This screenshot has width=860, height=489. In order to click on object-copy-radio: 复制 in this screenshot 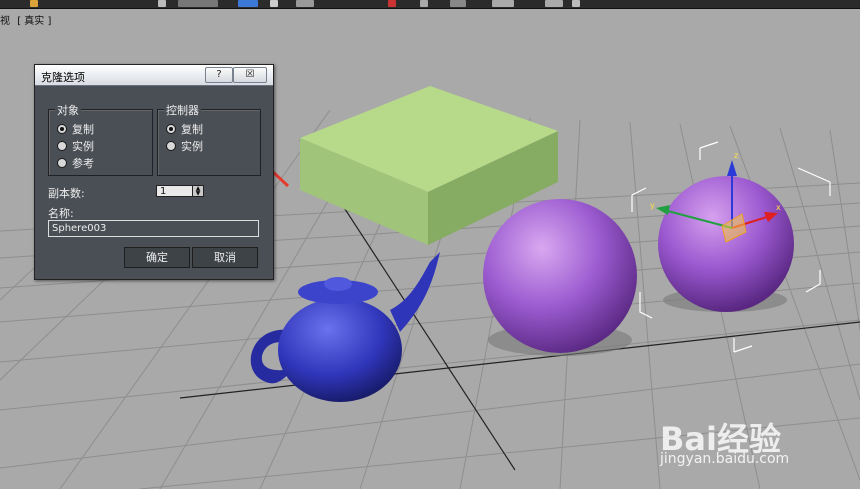, I will do `click(75, 128)`.